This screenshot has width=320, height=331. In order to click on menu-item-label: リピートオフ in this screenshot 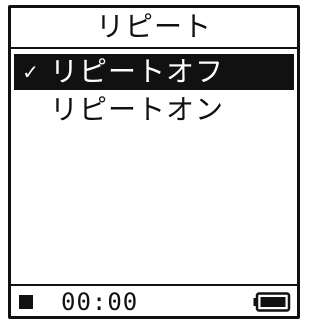, I will do `click(137, 71)`.